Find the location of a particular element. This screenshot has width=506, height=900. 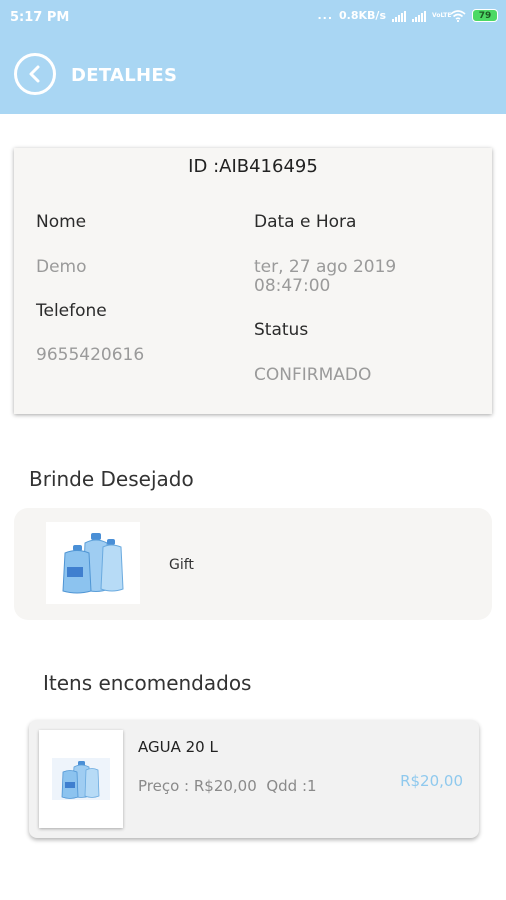

page-title: DETALHES is located at coordinates (124, 75).